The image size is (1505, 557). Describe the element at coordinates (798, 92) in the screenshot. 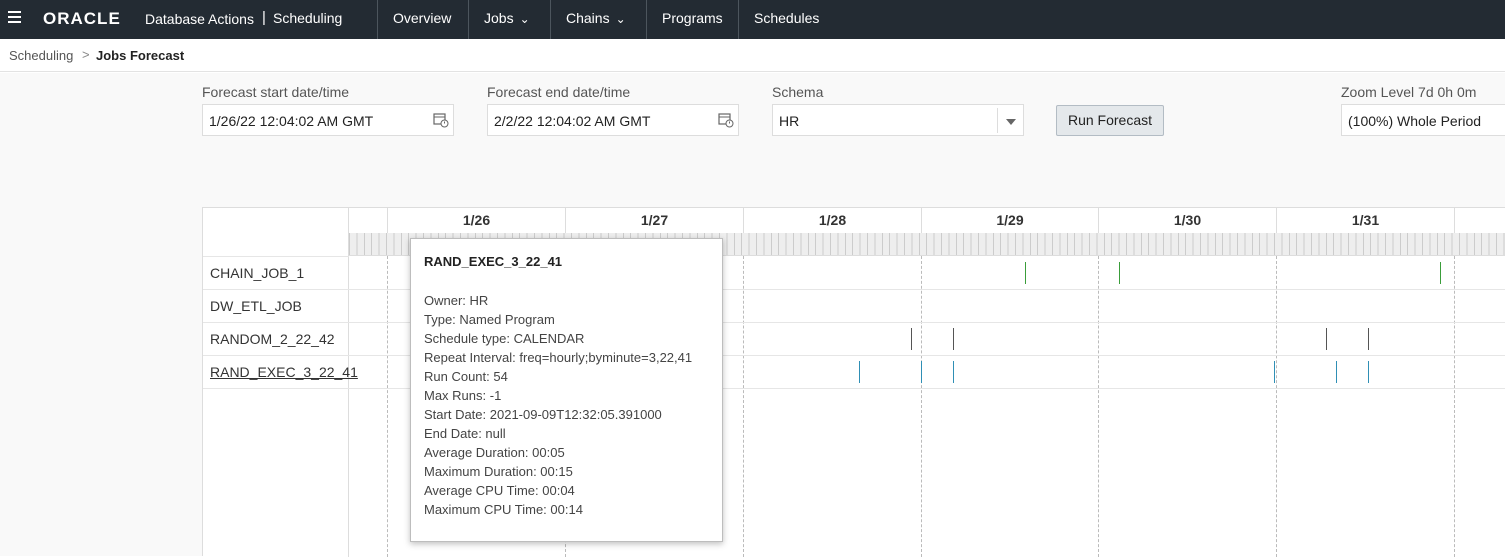

I see `schema-label: Schema` at that location.